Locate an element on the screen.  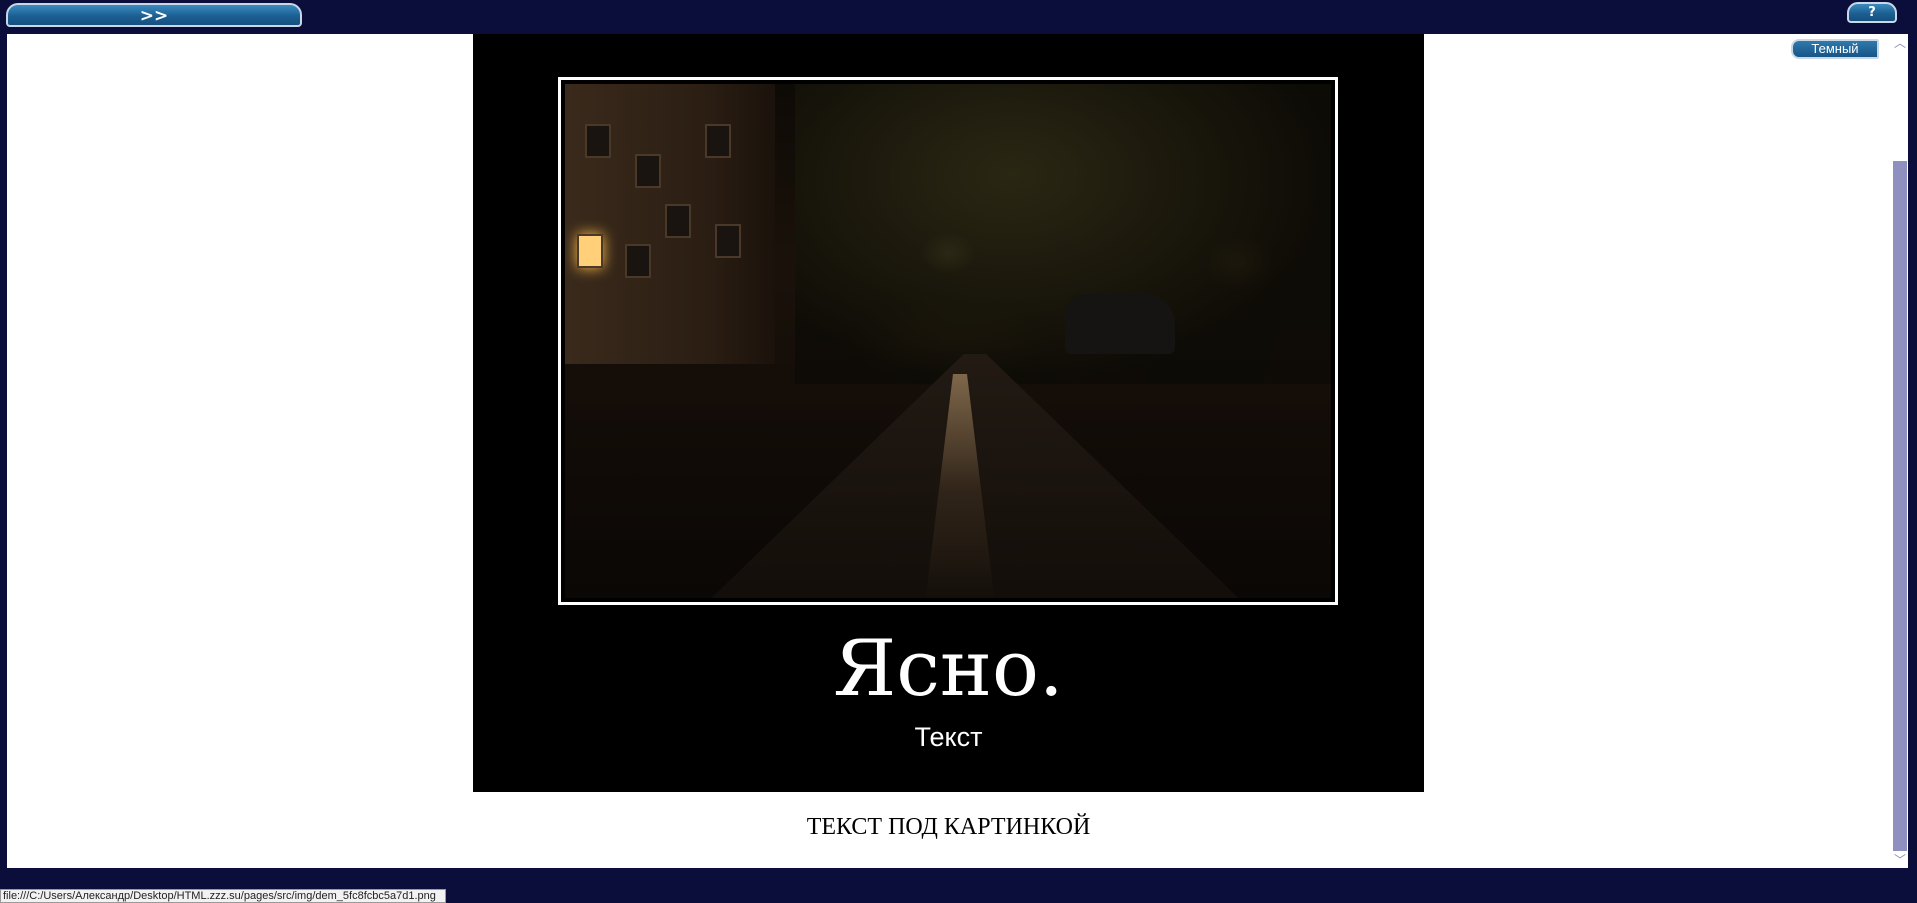
trees is located at coordinates (1063, 234).